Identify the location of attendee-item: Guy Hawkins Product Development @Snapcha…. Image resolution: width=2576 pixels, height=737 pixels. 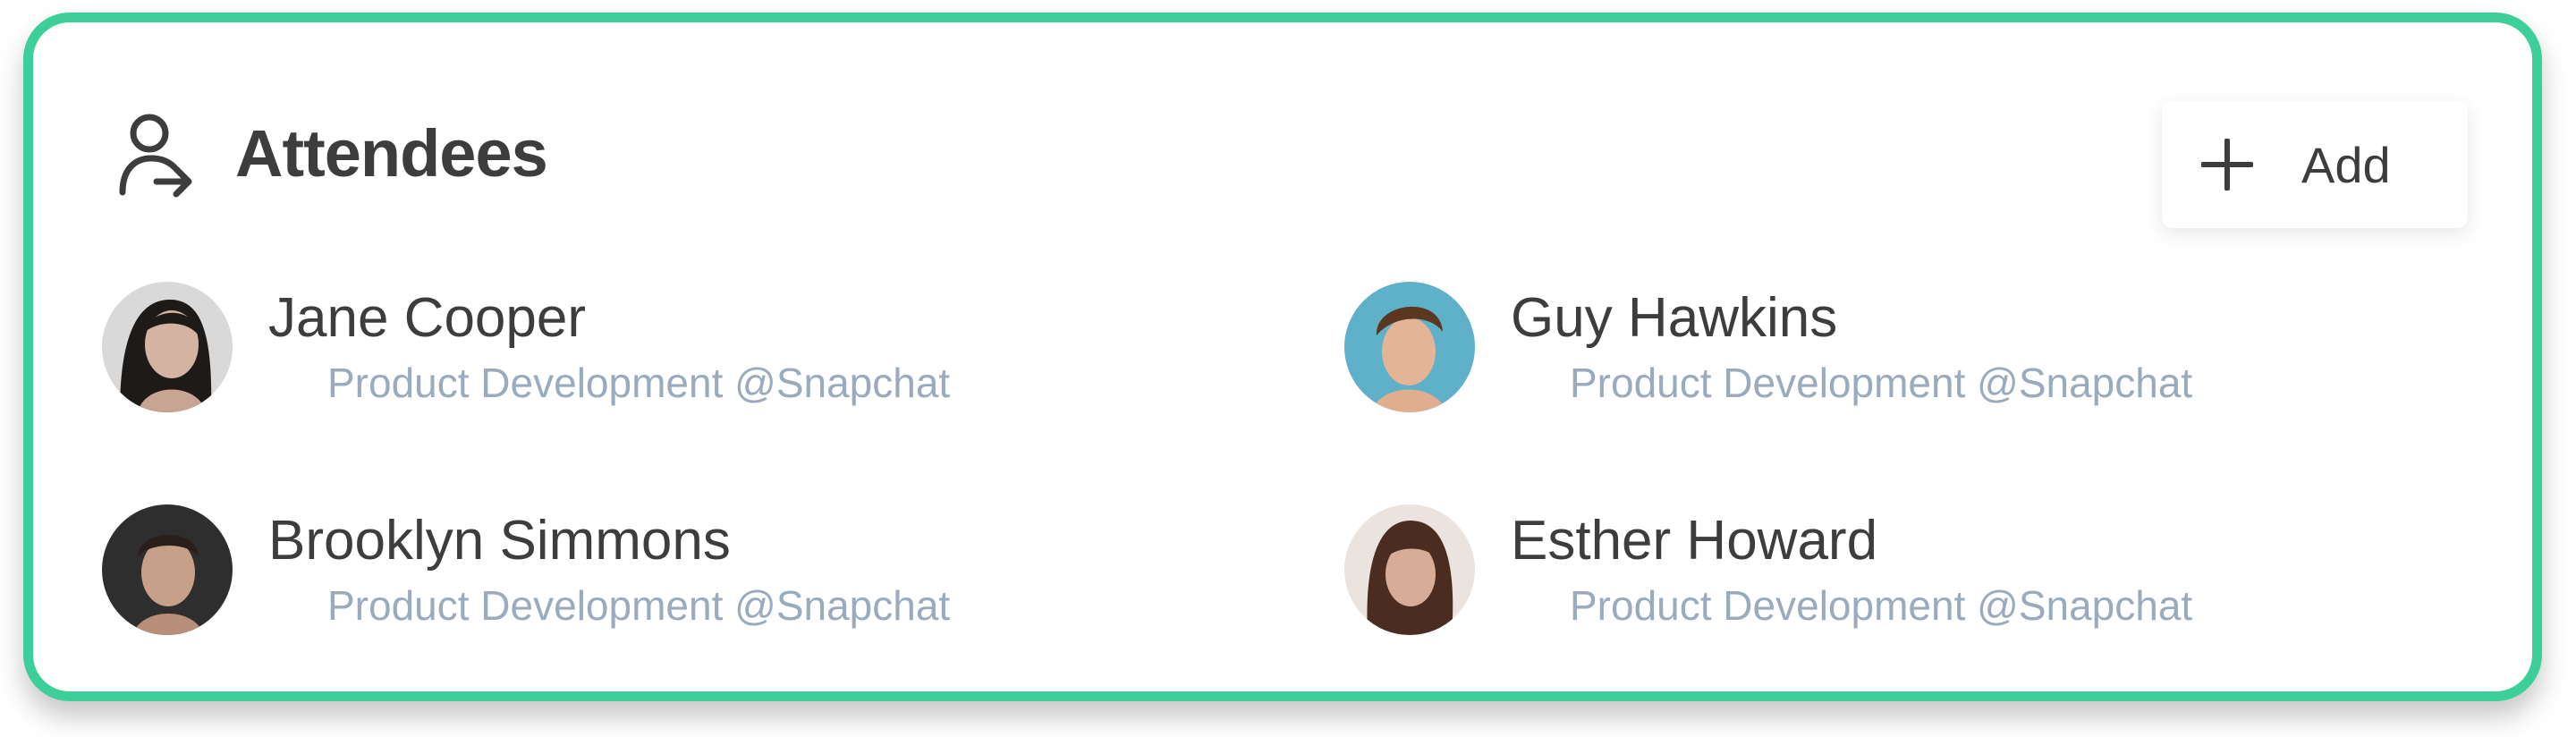
(1925, 349).